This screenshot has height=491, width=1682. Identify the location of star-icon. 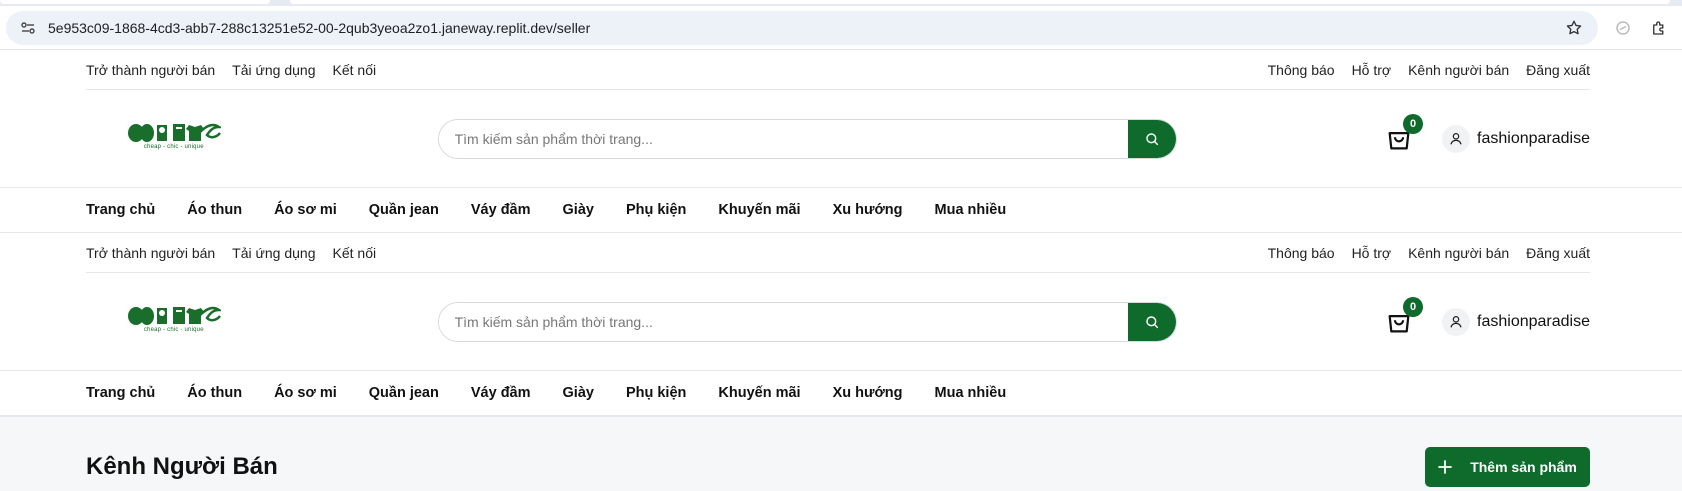
(1574, 28).